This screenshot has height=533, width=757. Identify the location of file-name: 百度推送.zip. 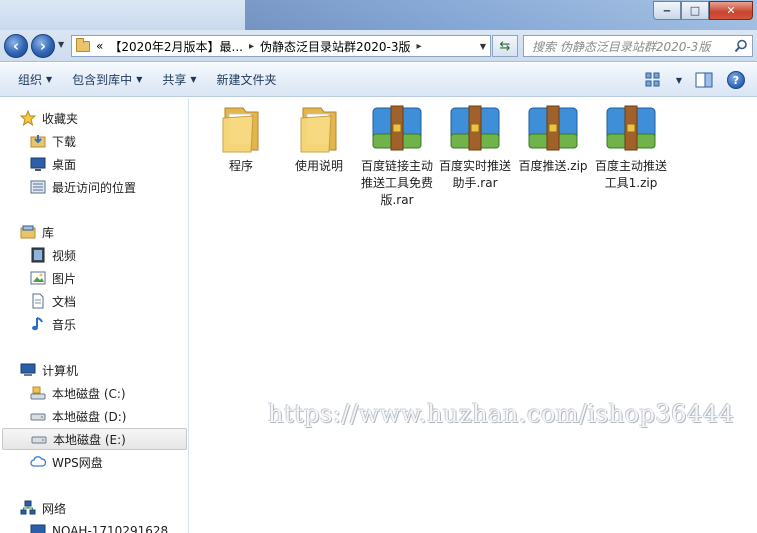
(553, 166).